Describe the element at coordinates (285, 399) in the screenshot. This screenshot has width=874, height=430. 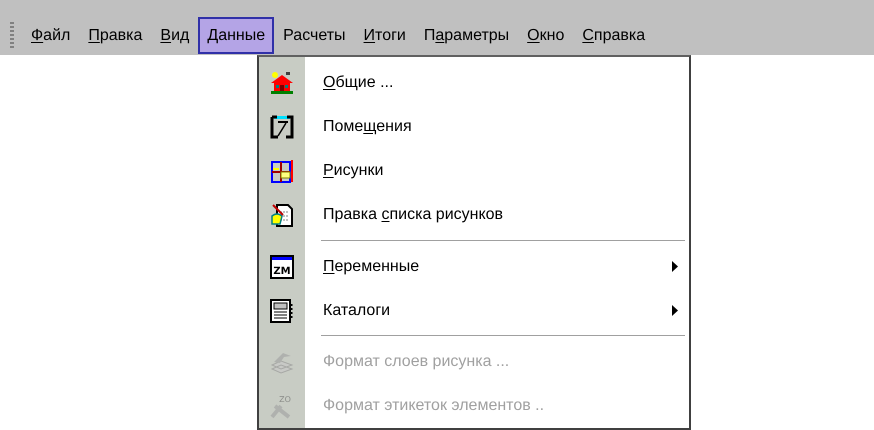
I see `icon-text: ZO` at that location.